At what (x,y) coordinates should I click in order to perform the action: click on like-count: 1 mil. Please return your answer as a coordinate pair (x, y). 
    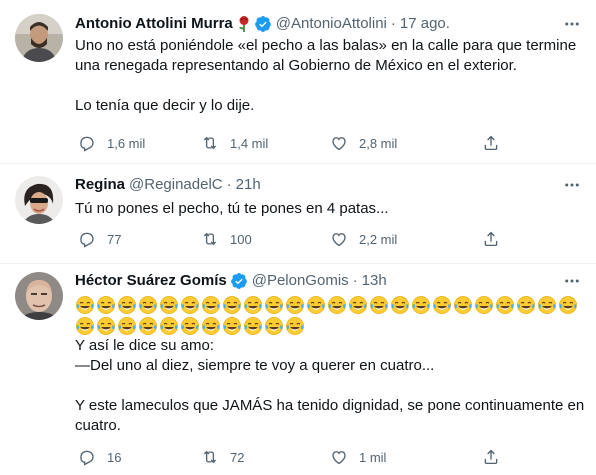
    Looking at the image, I should click on (373, 457).